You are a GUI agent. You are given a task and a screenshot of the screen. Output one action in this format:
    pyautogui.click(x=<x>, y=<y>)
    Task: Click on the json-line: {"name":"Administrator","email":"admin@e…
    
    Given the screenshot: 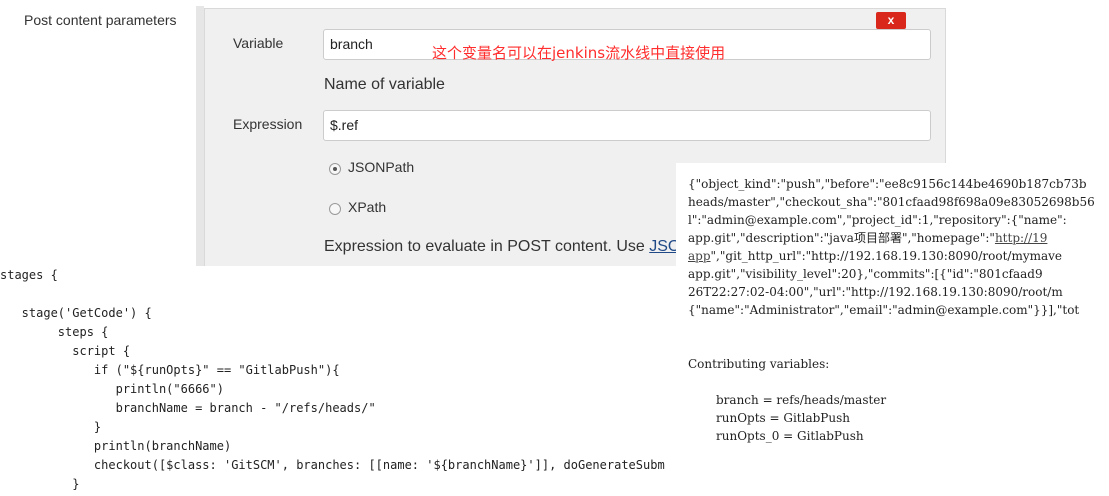 What is the action you would take?
    pyautogui.click(x=884, y=310)
    